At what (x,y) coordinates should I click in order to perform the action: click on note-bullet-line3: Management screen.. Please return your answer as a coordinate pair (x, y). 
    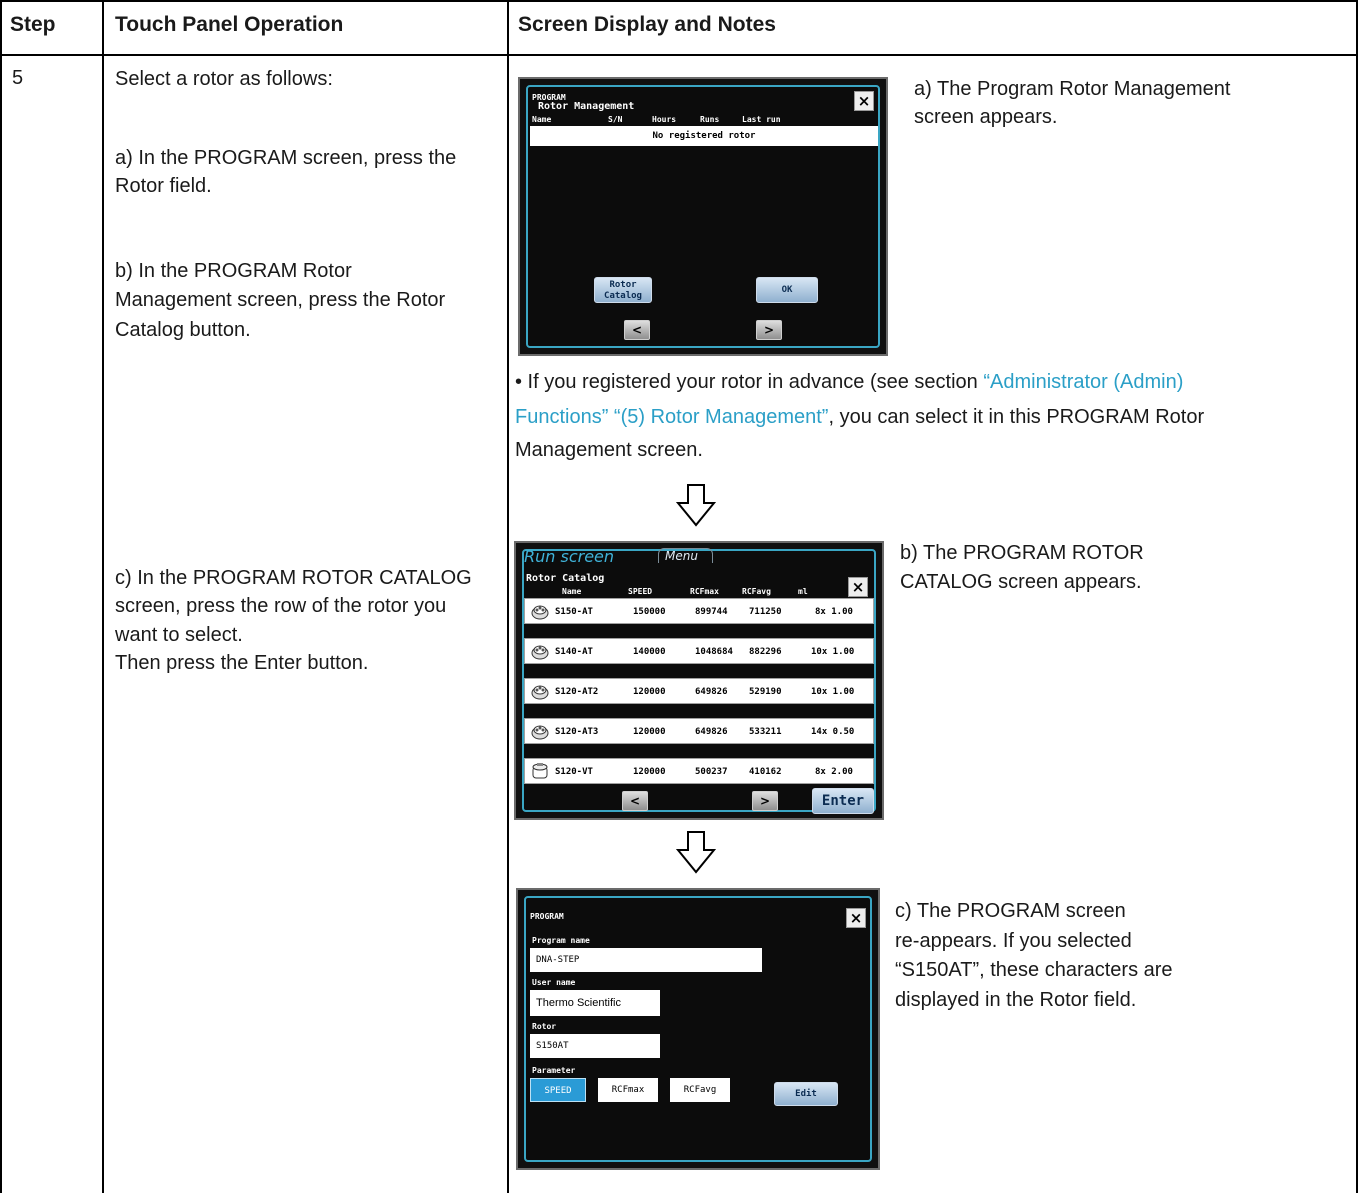
    Looking at the image, I should click on (609, 450).